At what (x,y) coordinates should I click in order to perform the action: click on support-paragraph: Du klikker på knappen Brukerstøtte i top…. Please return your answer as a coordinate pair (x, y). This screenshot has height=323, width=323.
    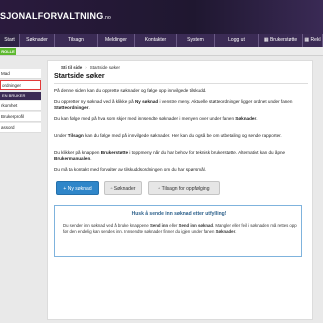
    Looking at the image, I should click on (179, 156).